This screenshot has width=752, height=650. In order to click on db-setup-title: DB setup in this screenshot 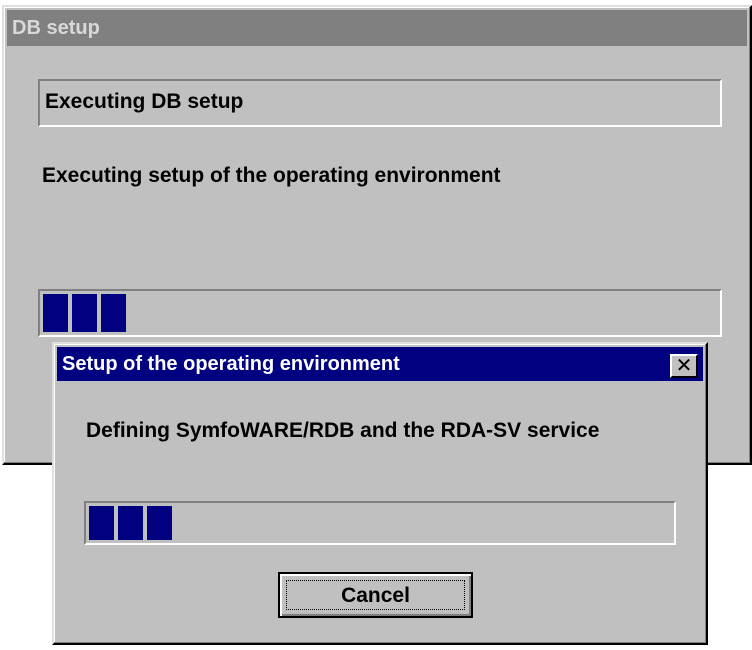, I will do `click(377, 28)`.